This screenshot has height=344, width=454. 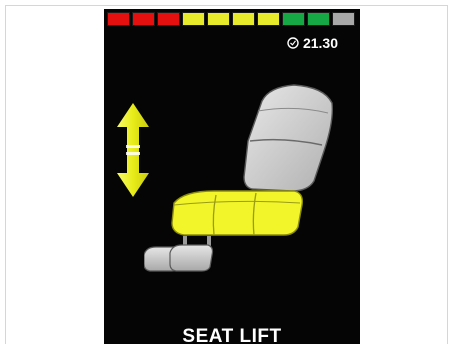 I want to click on leg-rests, so click(x=179, y=254).